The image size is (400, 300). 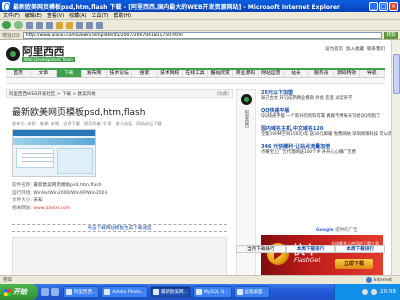 What do you see at coordinates (119, 228) in the screenshot?
I see `download-link: 点击下载网站模板生成下载速度` at bounding box center [119, 228].